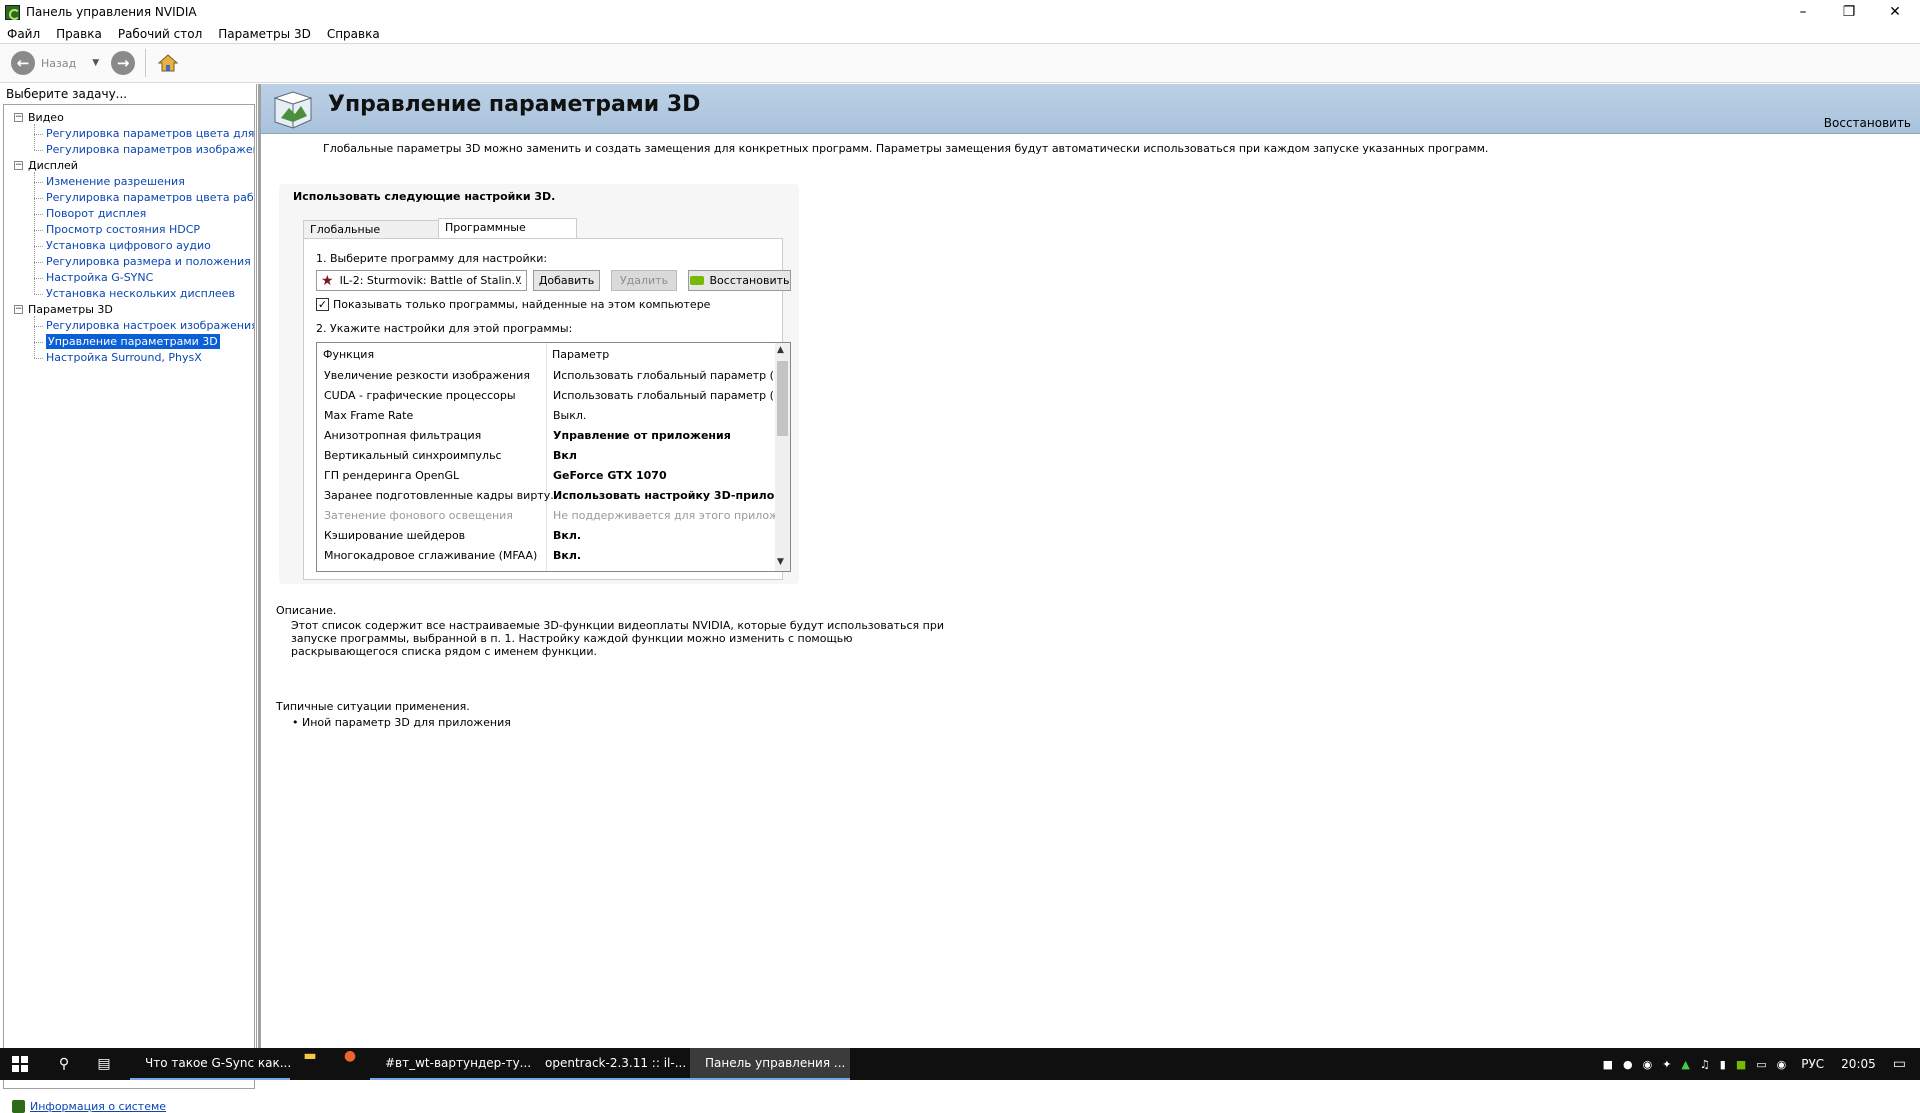  What do you see at coordinates (444, 328) in the screenshot?
I see `step2-label: 2. Укажите настройки для этой программы:` at bounding box center [444, 328].